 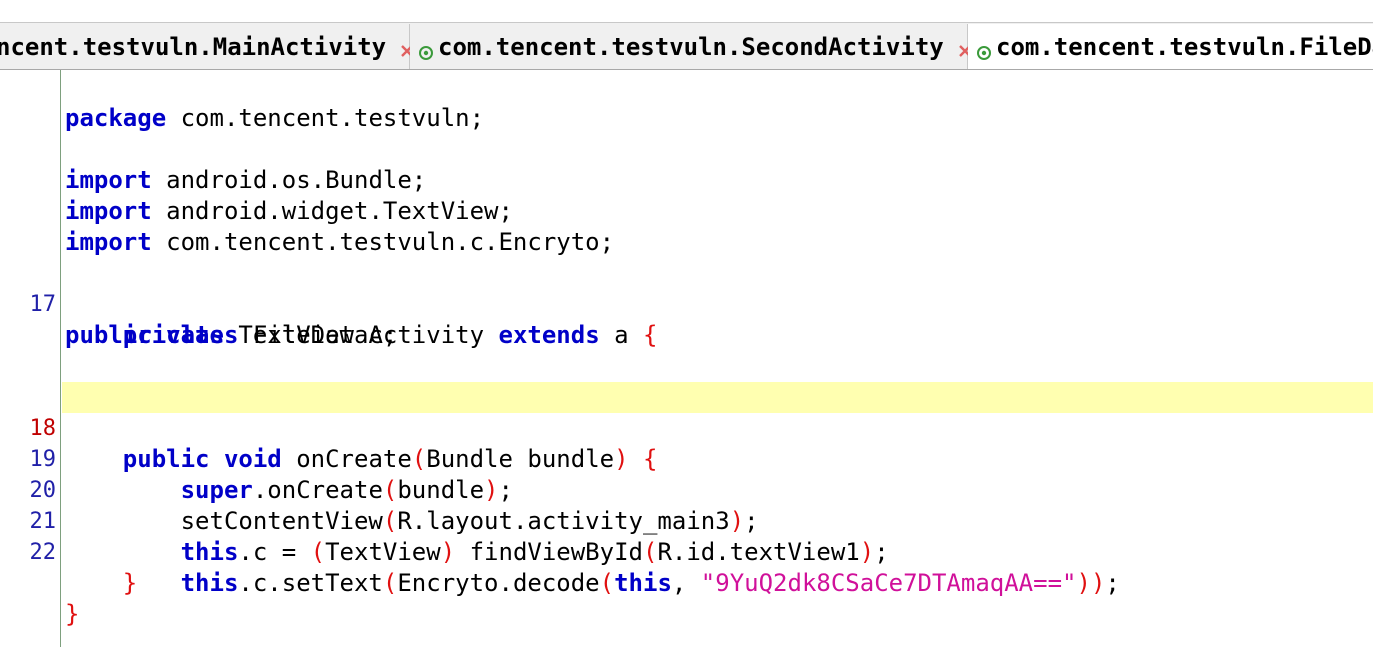 What do you see at coordinates (686, 11) in the screenshot?
I see `top-strip` at bounding box center [686, 11].